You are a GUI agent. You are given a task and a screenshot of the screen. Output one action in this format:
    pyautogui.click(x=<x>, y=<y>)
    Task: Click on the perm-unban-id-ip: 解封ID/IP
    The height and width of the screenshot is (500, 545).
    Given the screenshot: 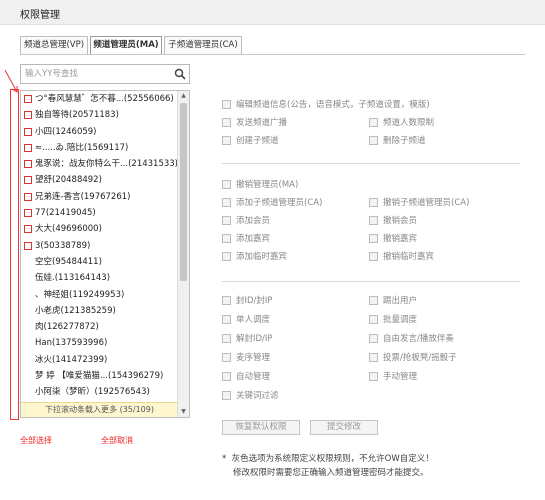 What is the action you would take?
    pyautogui.click(x=247, y=340)
    